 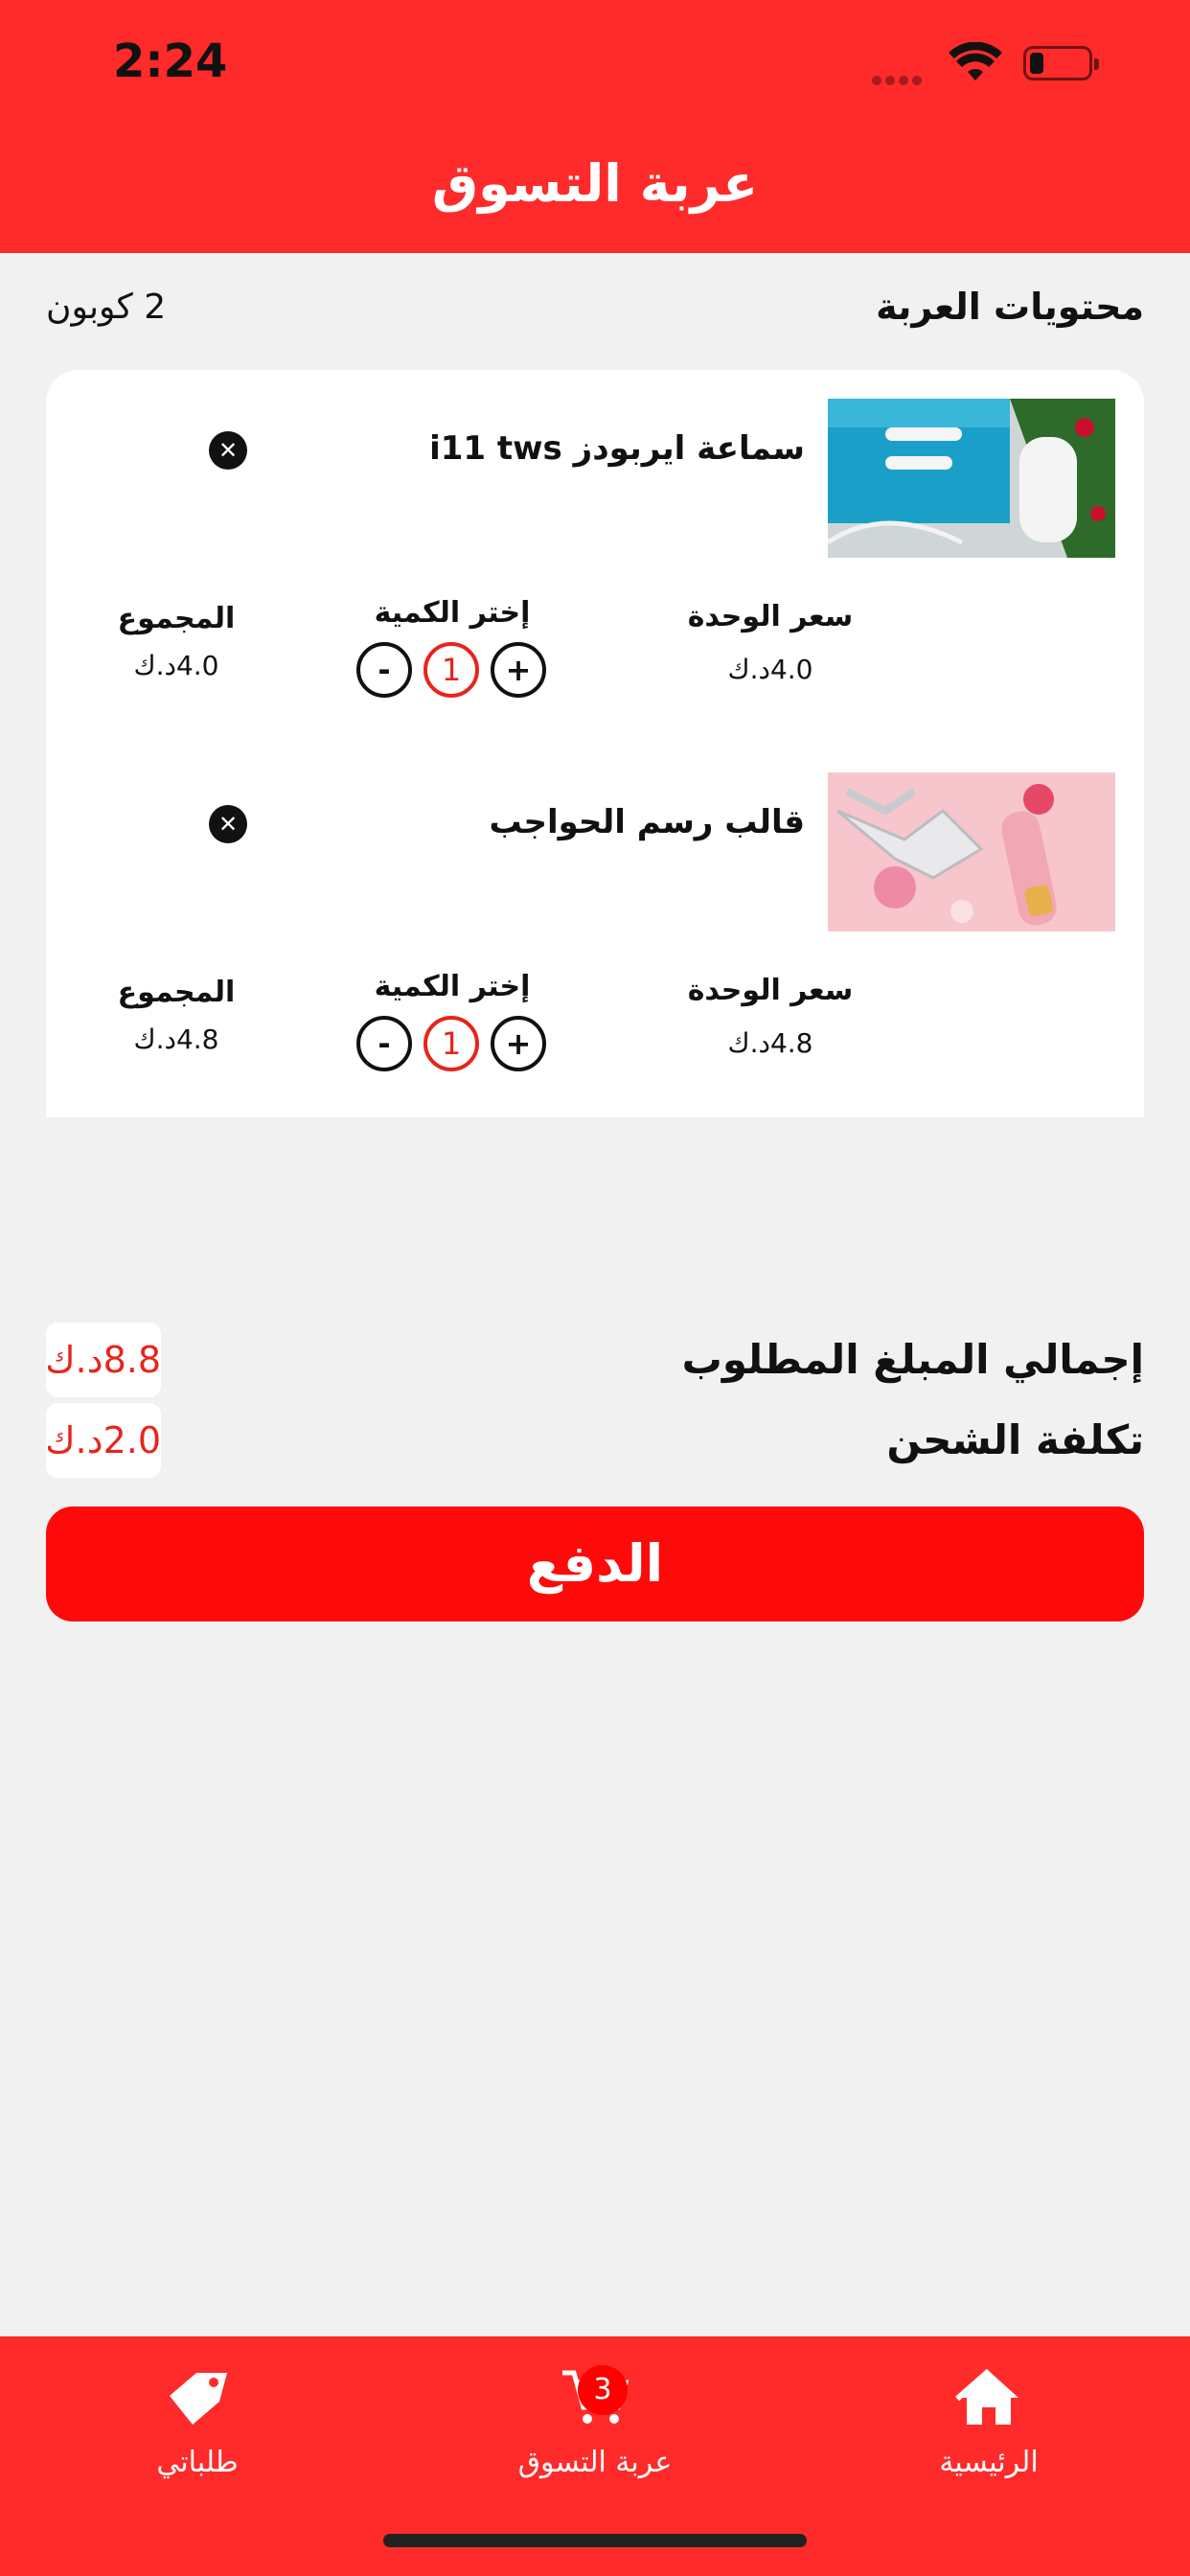 I want to click on item-total-value: 4.0د.ك, so click(x=176, y=665).